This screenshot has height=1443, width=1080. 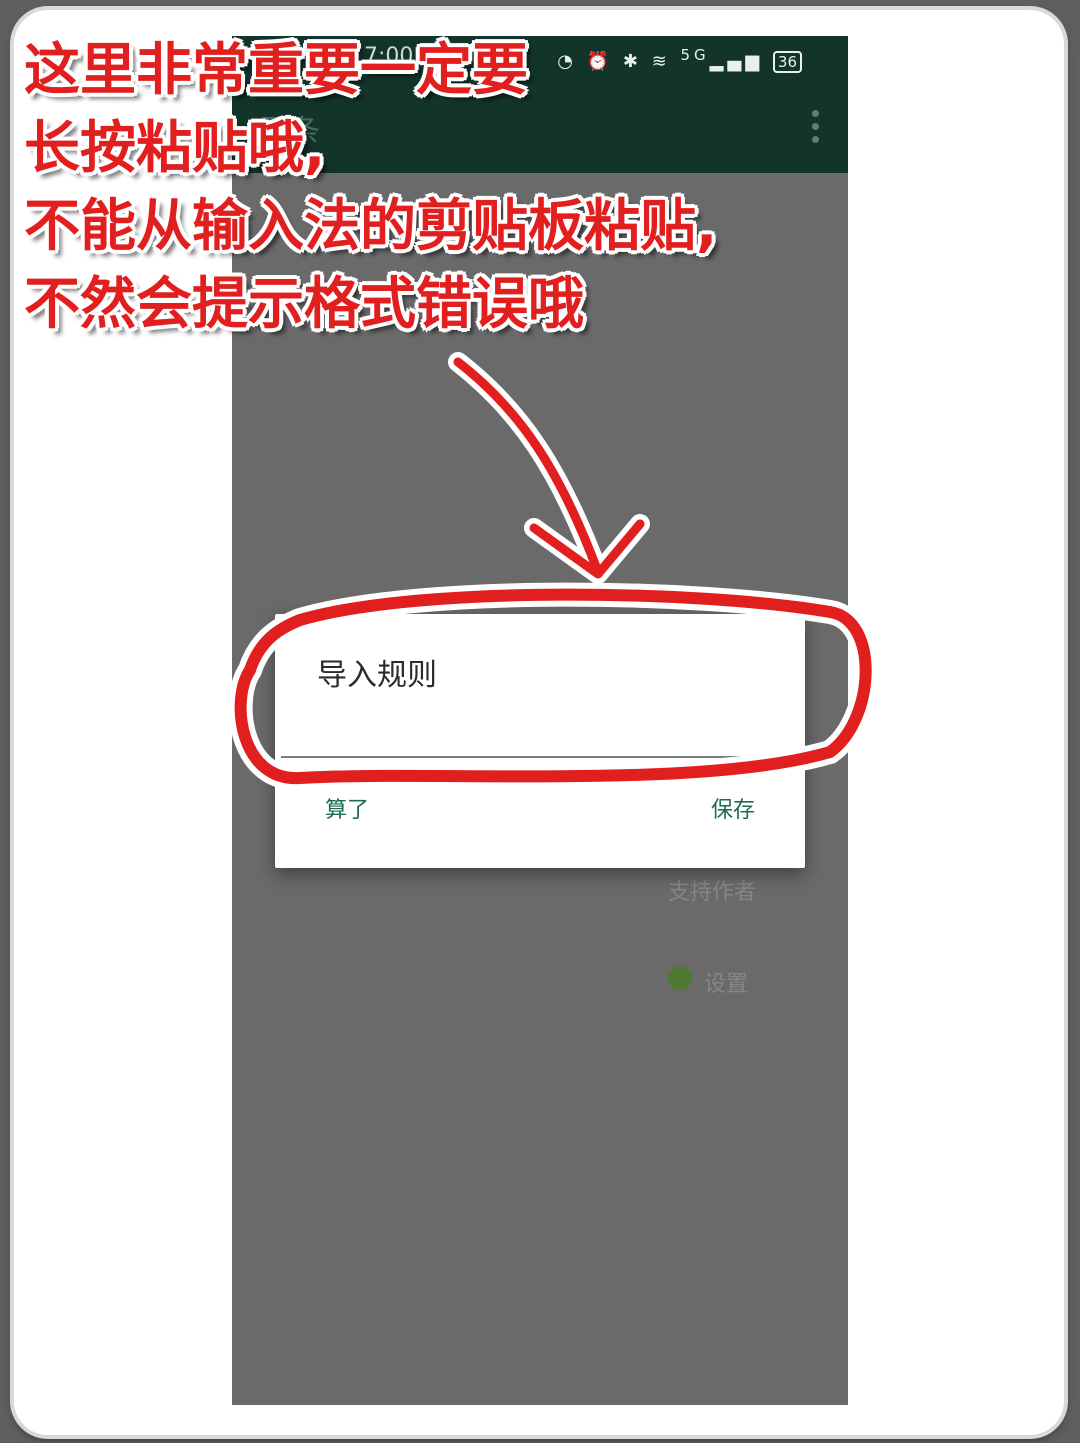 I want to click on rules-input, so click(x=541, y=748).